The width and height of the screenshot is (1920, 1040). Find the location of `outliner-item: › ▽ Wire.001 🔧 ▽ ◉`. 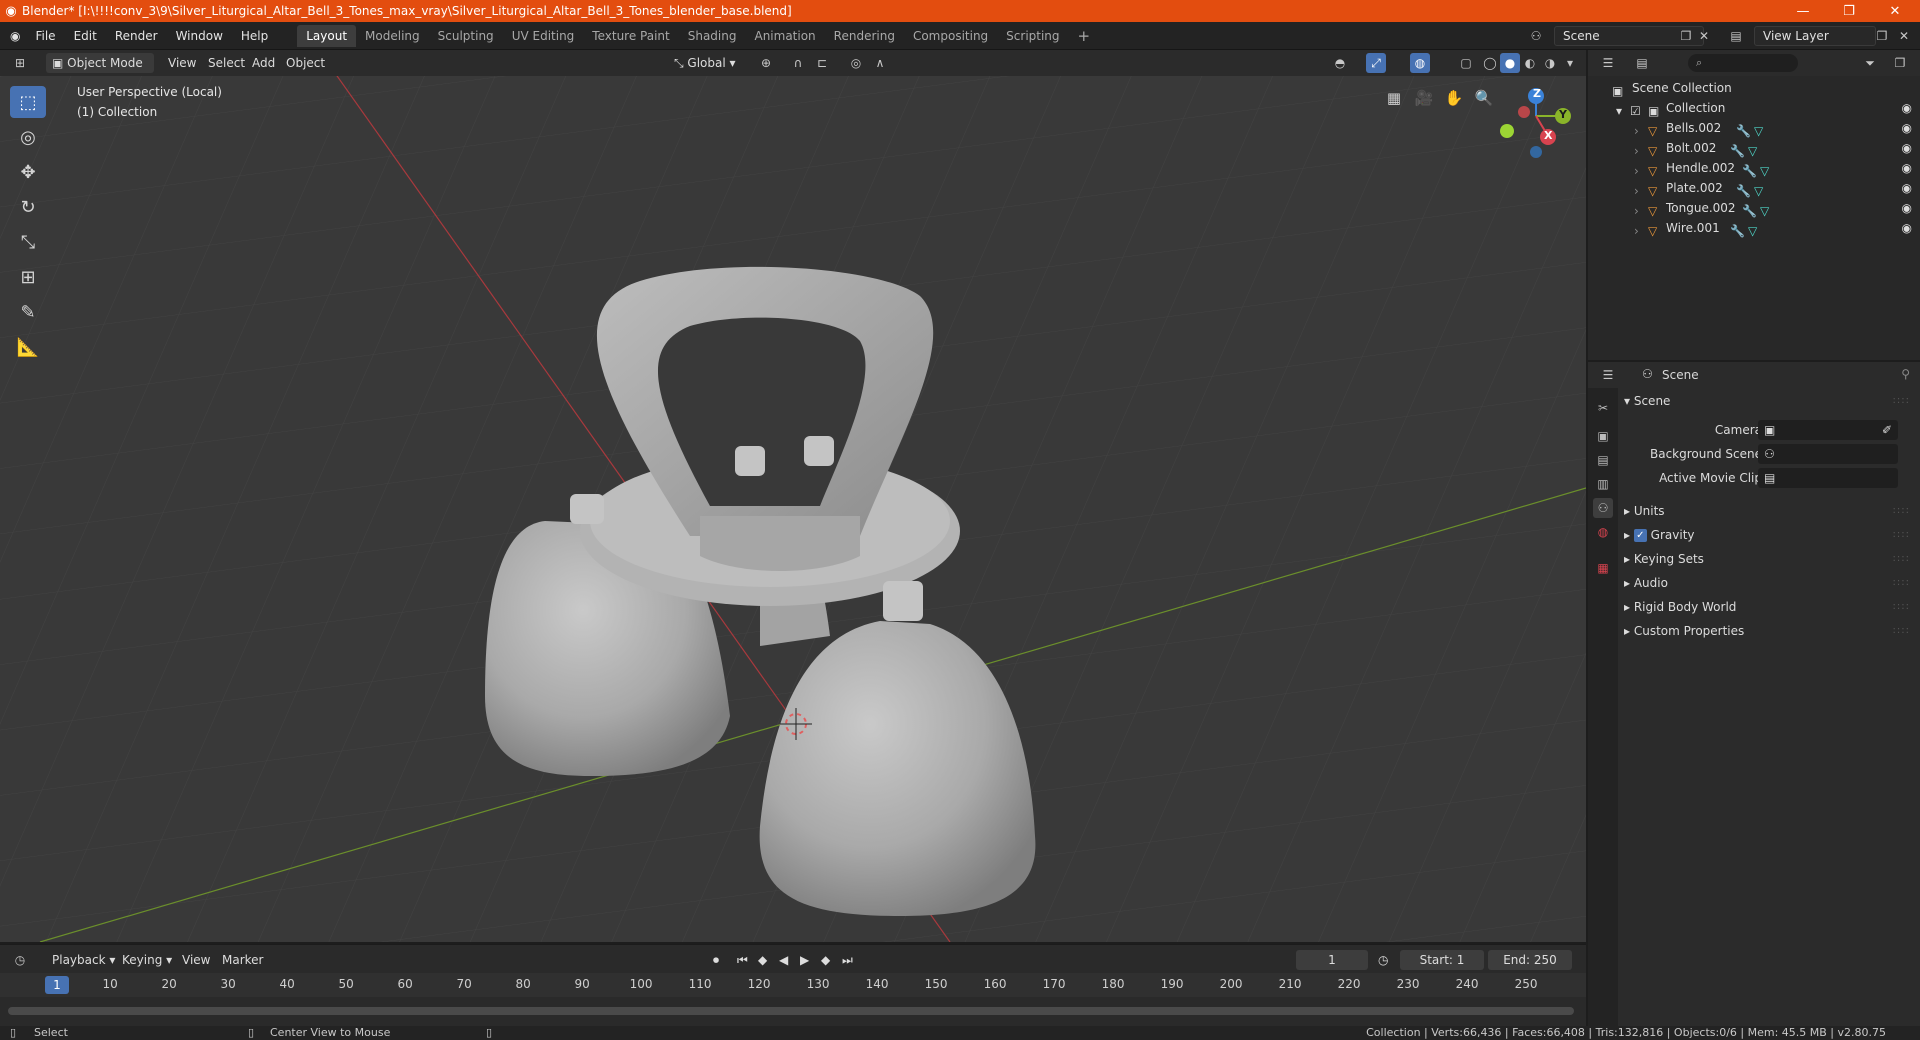

outliner-item: › ▽ Wire.001 🔧 ▽ ◉ is located at coordinates (1754, 228).